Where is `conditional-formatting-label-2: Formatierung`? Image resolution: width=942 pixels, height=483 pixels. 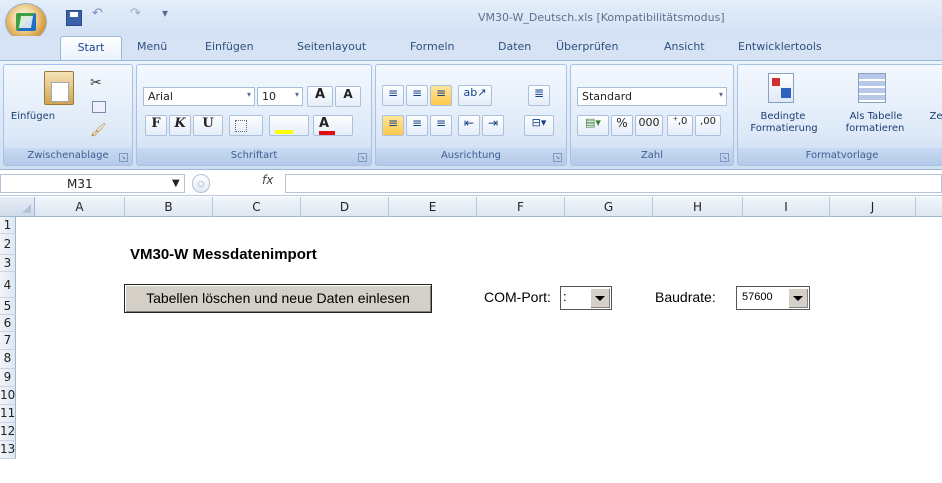
conditional-formatting-label-2: Formatierung is located at coordinates (784, 128).